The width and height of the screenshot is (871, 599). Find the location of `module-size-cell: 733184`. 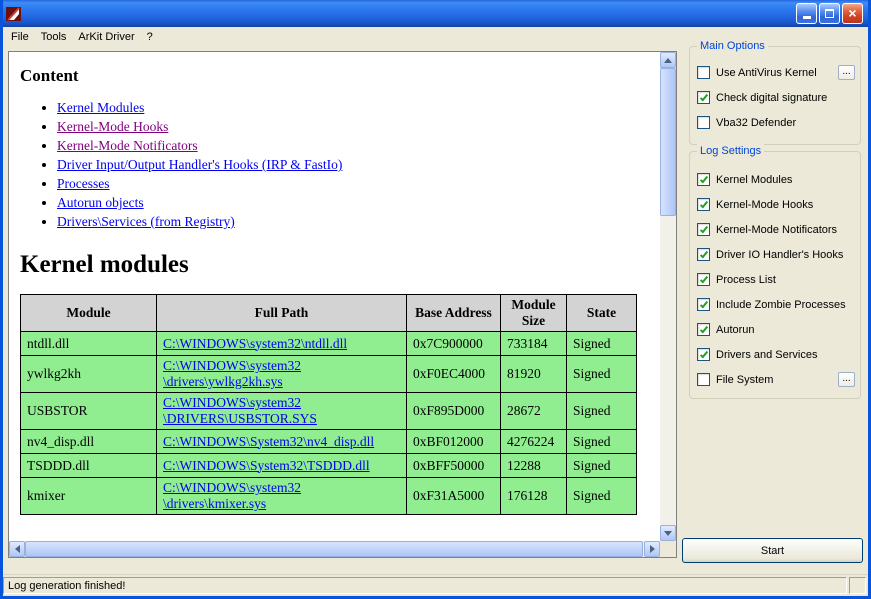

module-size-cell: 733184 is located at coordinates (533, 343).